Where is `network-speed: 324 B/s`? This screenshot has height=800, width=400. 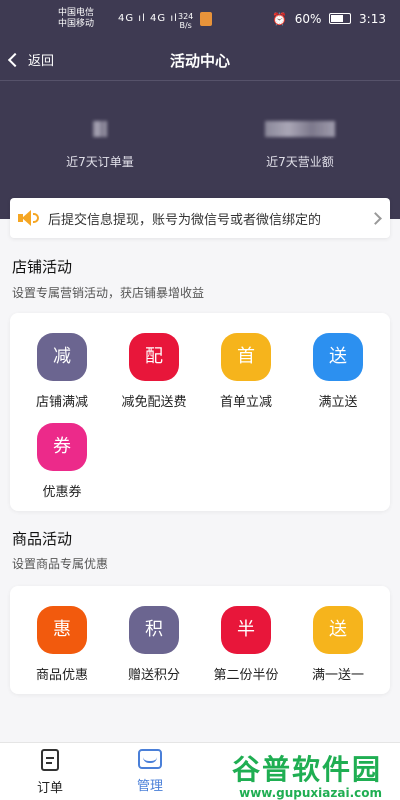 network-speed: 324 B/s is located at coordinates (185, 21).